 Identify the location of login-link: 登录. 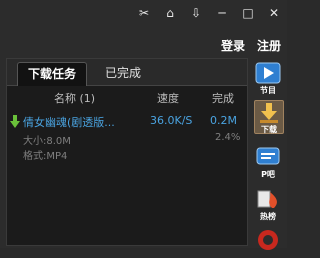
(233, 45).